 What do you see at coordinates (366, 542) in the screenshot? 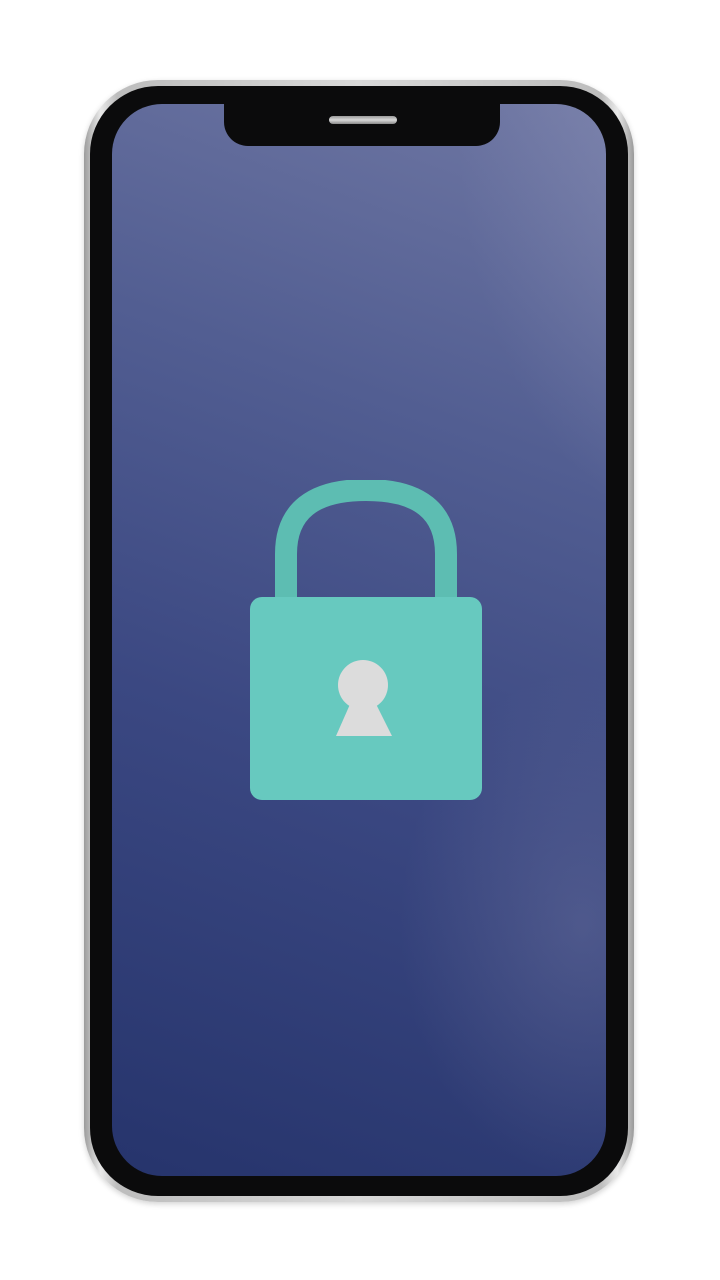
I see `padlock-shackle` at bounding box center [366, 542].